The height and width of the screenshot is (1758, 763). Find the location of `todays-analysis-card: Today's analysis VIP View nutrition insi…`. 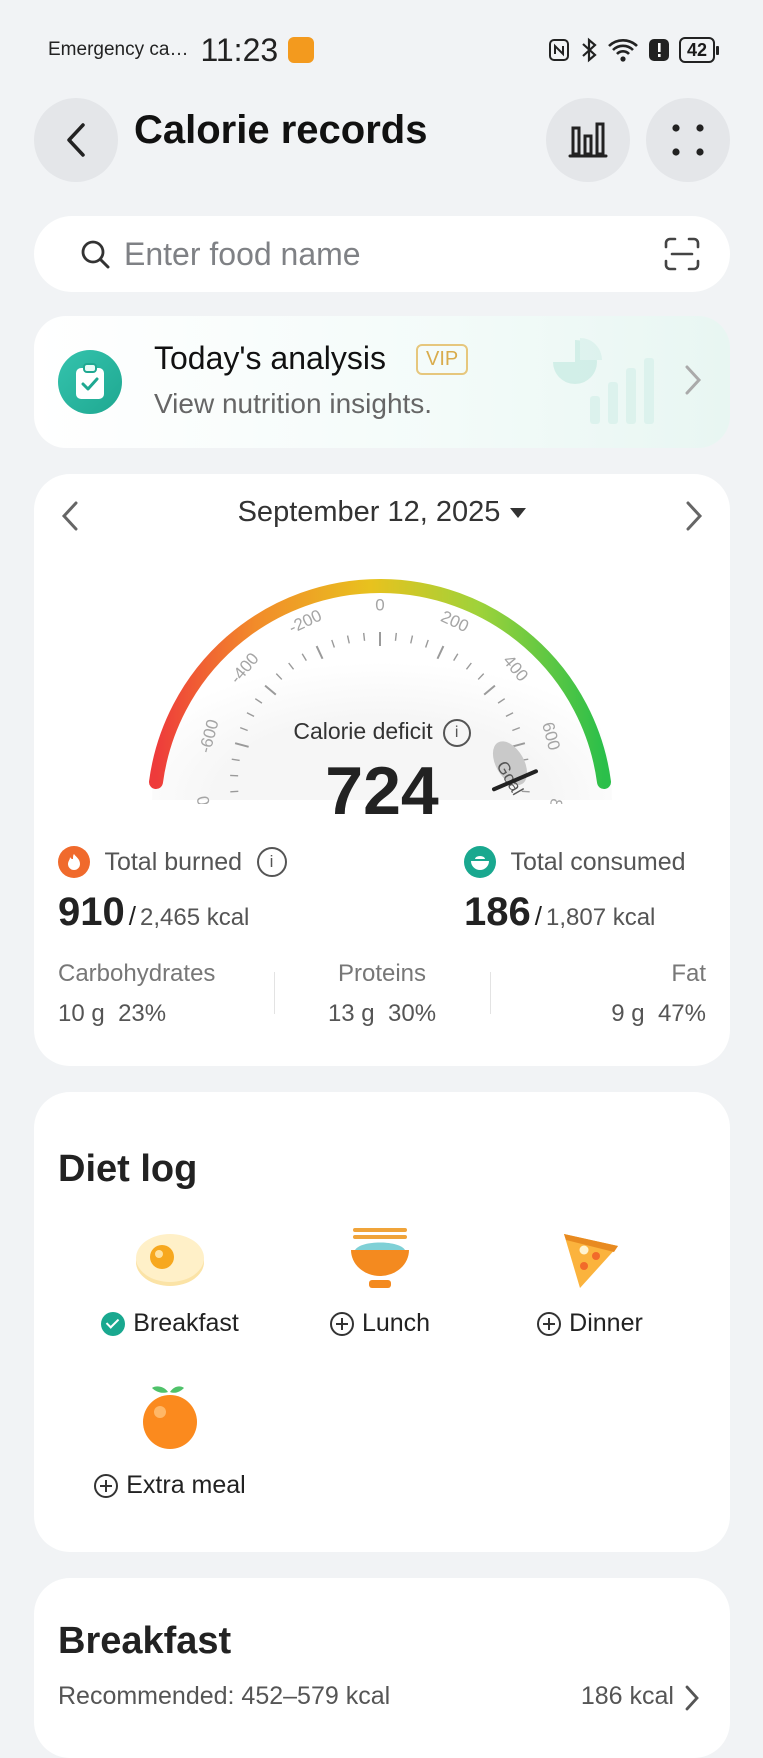

todays-analysis-card: Today's analysis VIP View nutrition insi… is located at coordinates (382, 382).